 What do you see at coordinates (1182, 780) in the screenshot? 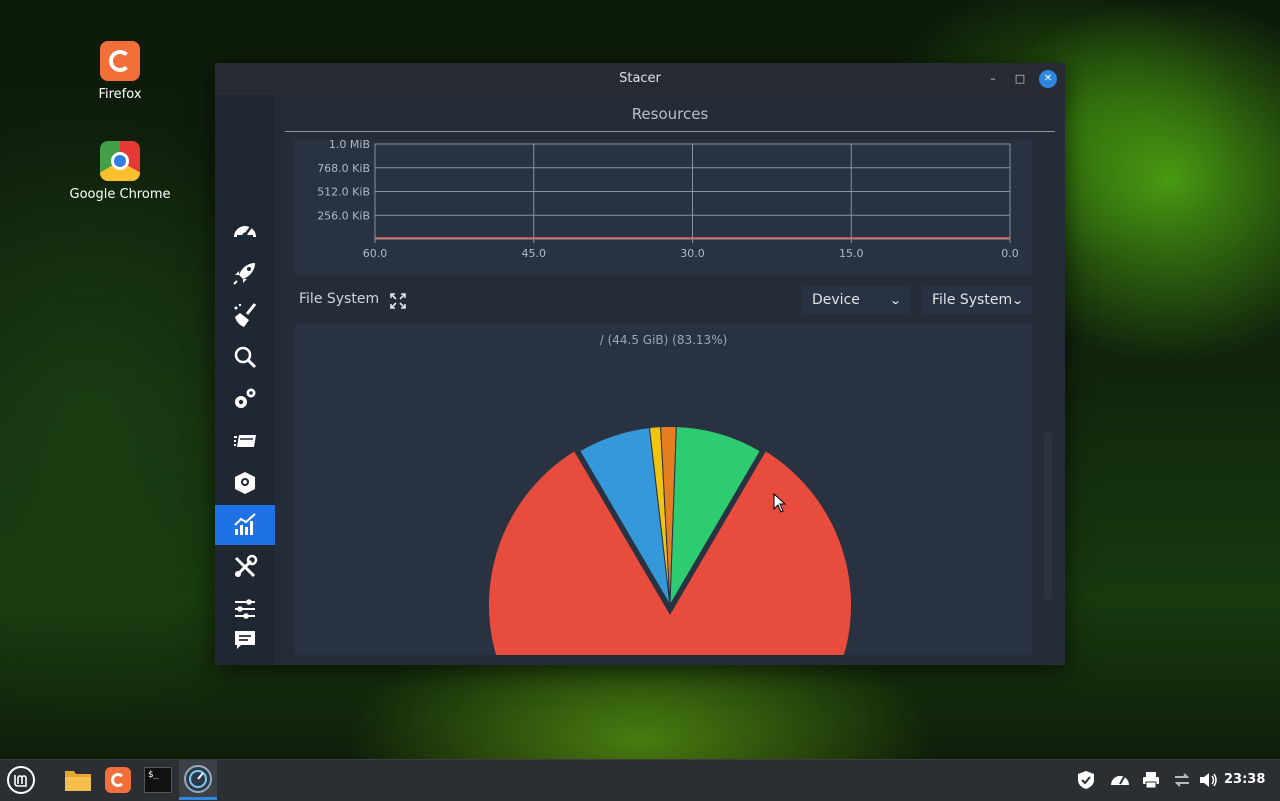
I see `network-icon` at bounding box center [1182, 780].